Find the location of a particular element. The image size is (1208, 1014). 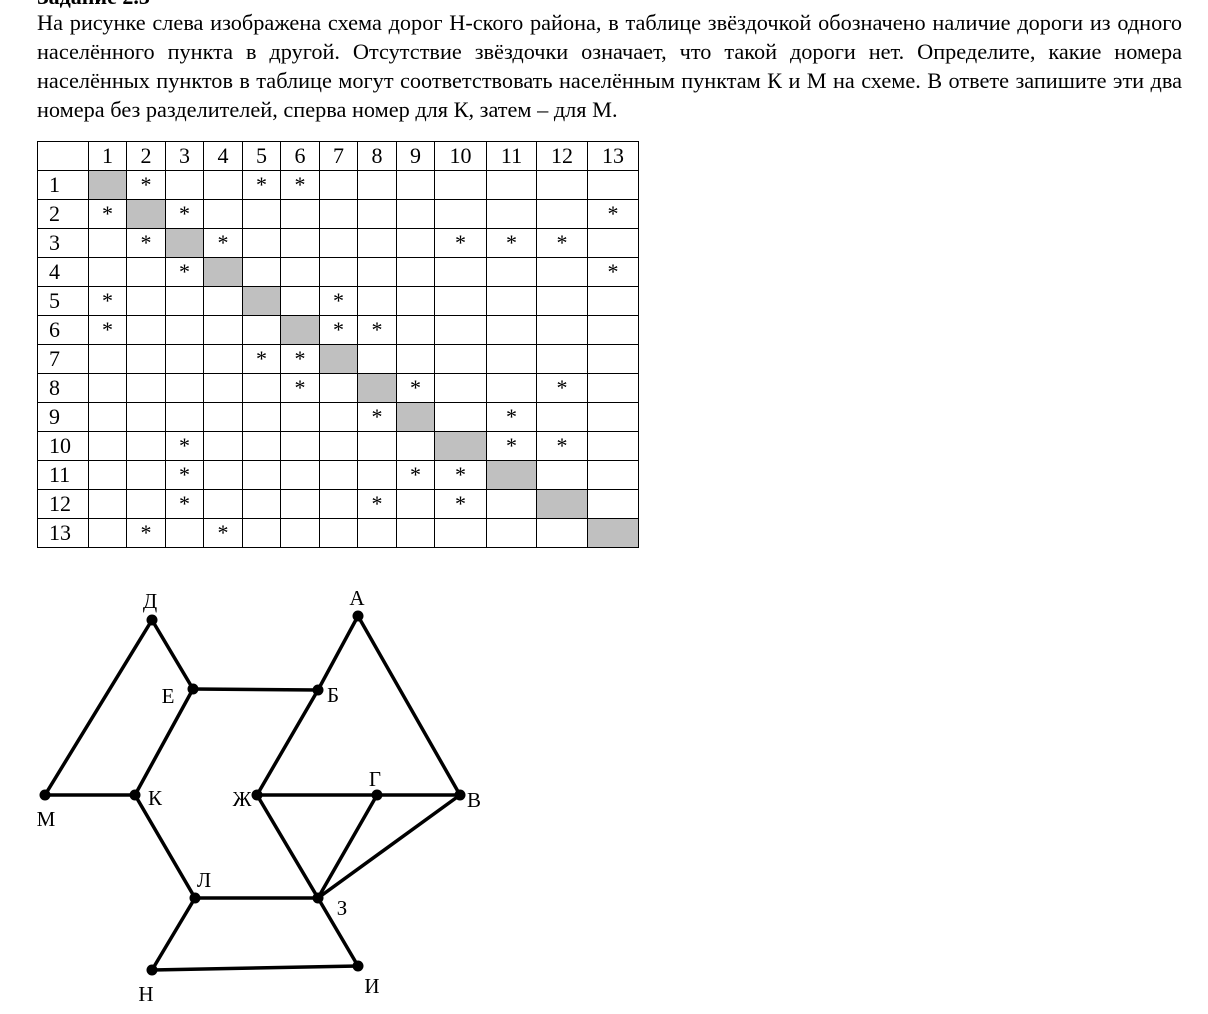

road-nodes is located at coordinates (252, 793).